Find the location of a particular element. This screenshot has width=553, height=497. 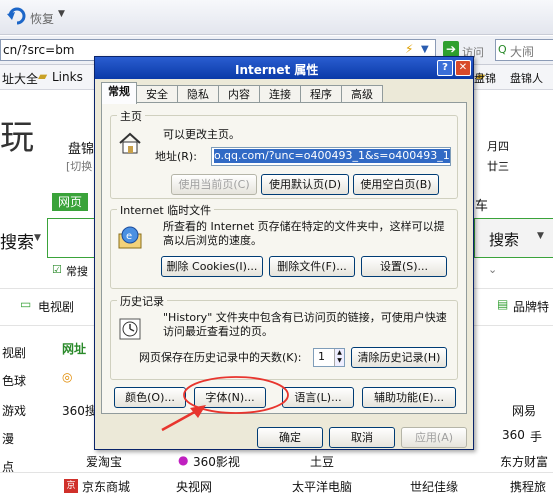

red-annotation-overlay is located at coordinates (225, 404).